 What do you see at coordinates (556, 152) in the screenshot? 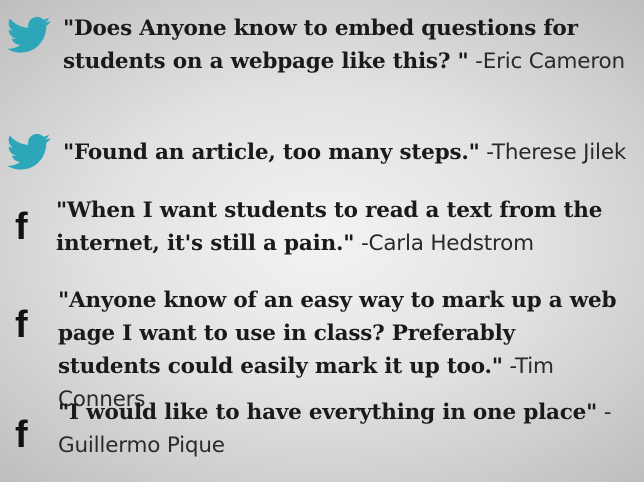
I see `quote-author: -Therese Jilek` at bounding box center [556, 152].